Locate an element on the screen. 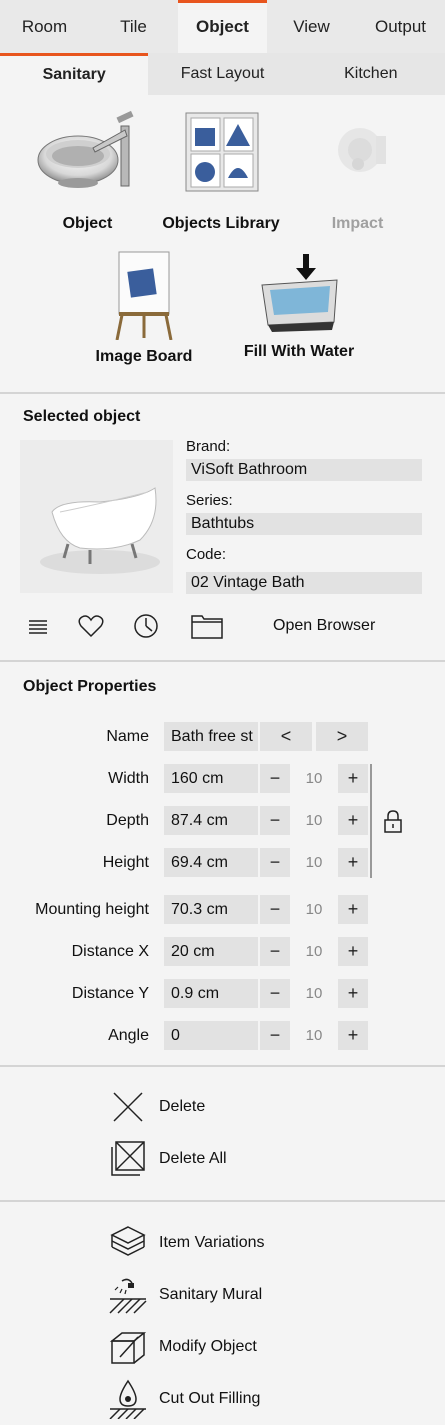  tab-sanitary: Sanitary is located at coordinates (74, 74).